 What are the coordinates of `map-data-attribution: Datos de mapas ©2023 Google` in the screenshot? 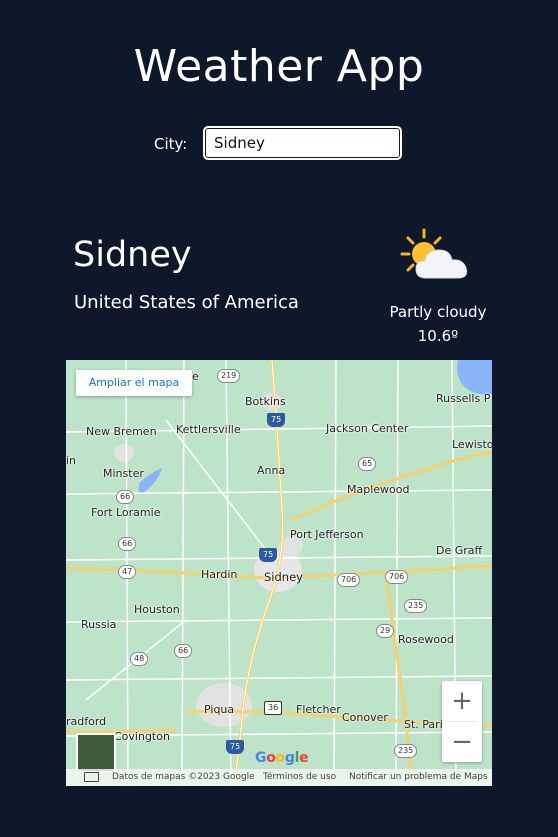 It's located at (183, 777).